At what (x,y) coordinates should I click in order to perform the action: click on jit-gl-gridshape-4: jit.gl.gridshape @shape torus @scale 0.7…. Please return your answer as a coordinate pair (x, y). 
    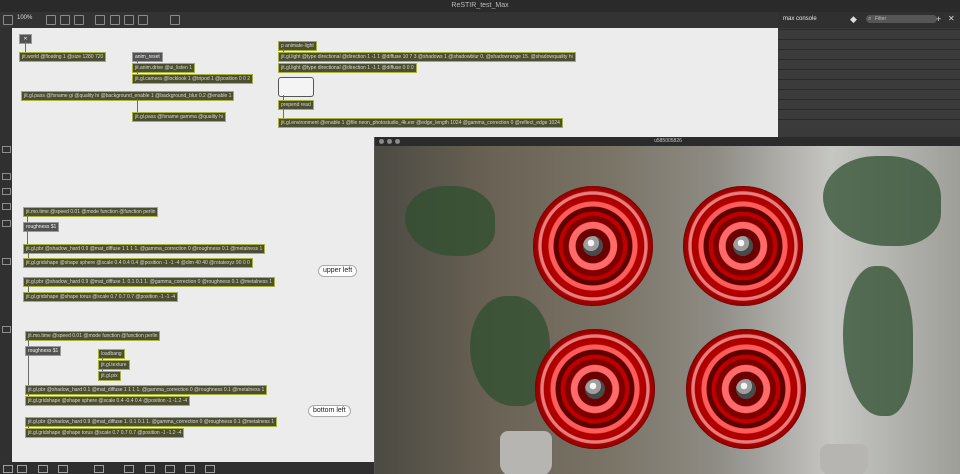
    Looking at the image, I should click on (105, 433).